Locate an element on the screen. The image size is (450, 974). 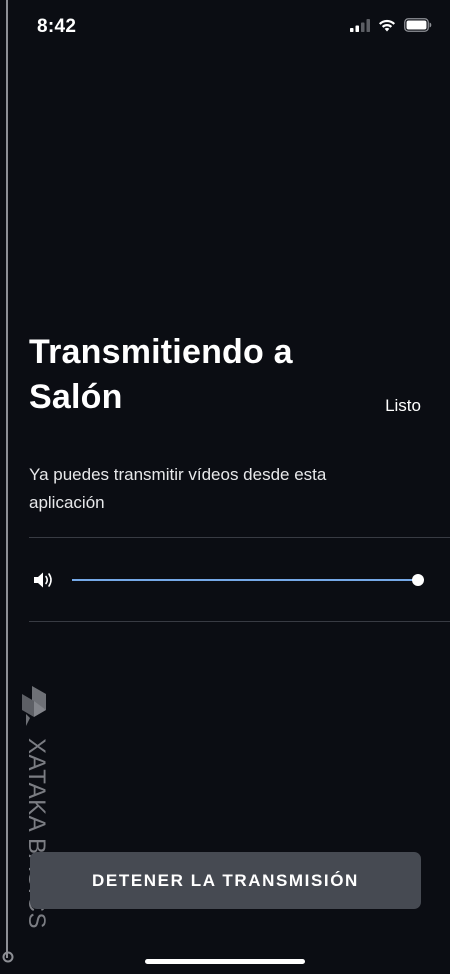
watermark-rail-knob is located at coordinates (8, 957).